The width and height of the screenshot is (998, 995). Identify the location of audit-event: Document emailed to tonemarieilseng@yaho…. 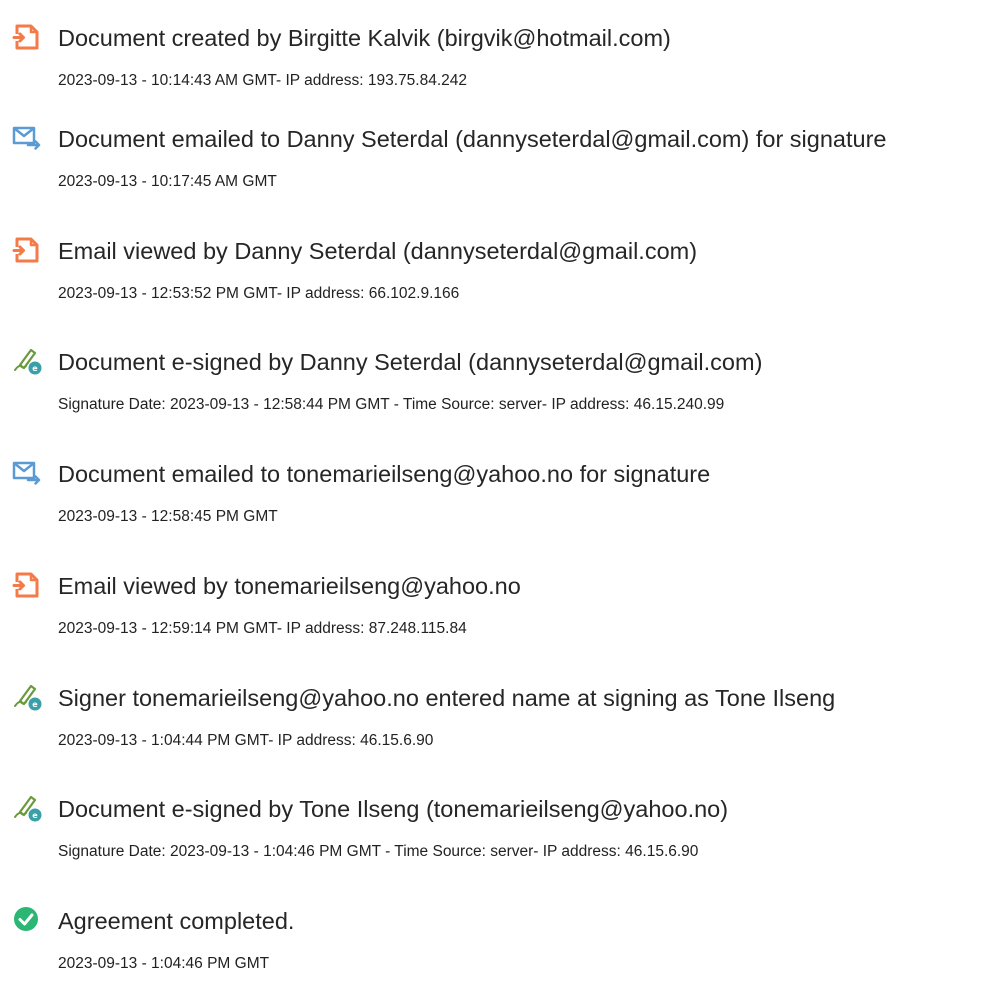
(499, 503).